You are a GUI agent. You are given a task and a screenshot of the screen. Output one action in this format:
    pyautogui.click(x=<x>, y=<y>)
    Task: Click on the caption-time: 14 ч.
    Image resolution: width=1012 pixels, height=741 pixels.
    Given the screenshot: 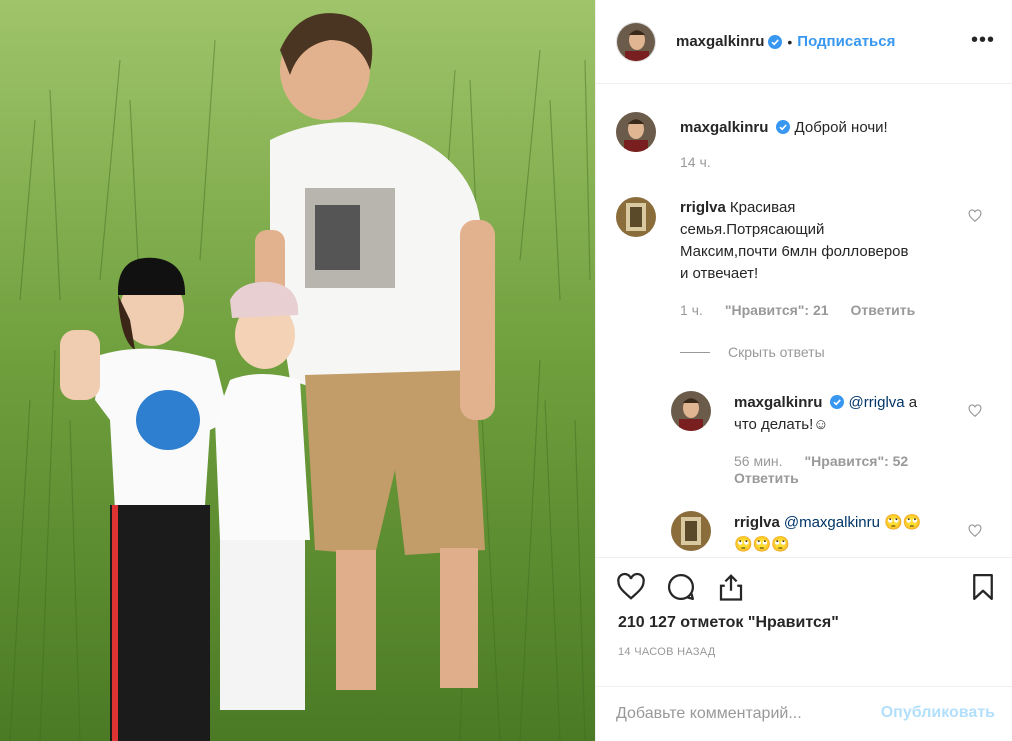 What is the action you would take?
    pyautogui.click(x=695, y=162)
    